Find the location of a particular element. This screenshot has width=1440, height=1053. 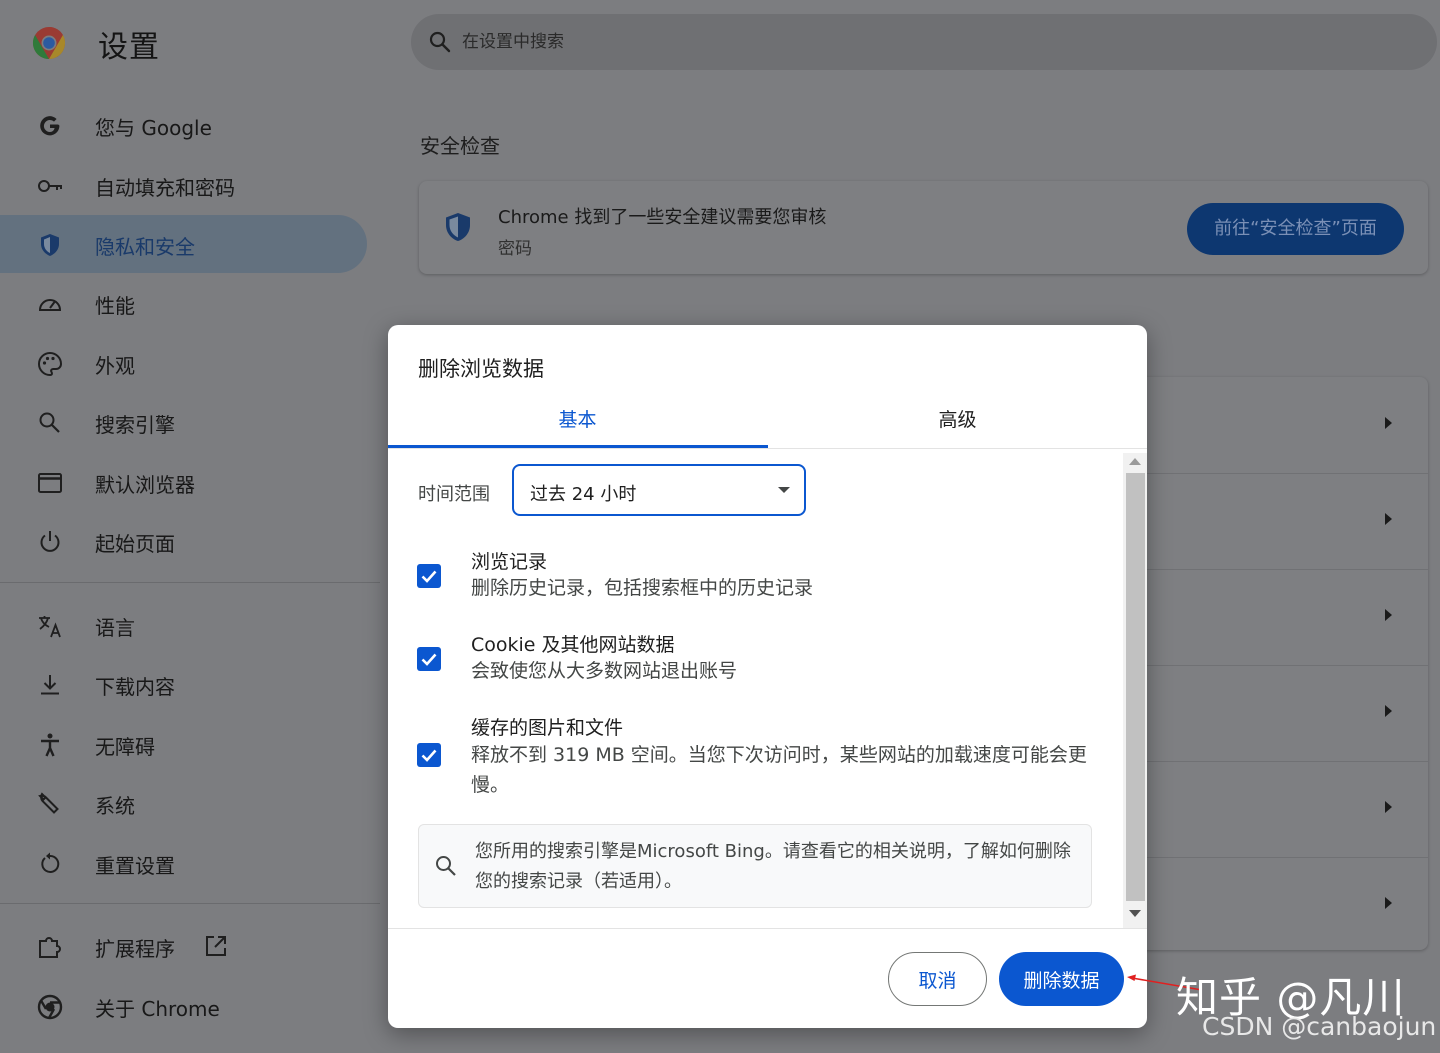

sidebar-item-about-chrome: 关于 Chrome is located at coordinates (184, 1006).